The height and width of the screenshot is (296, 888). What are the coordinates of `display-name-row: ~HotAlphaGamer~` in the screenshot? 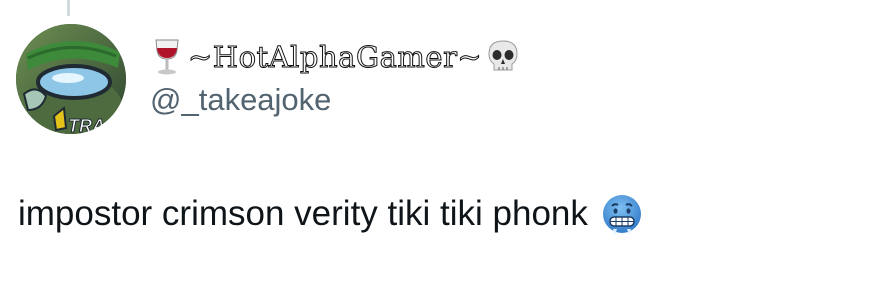 It's located at (335, 57).